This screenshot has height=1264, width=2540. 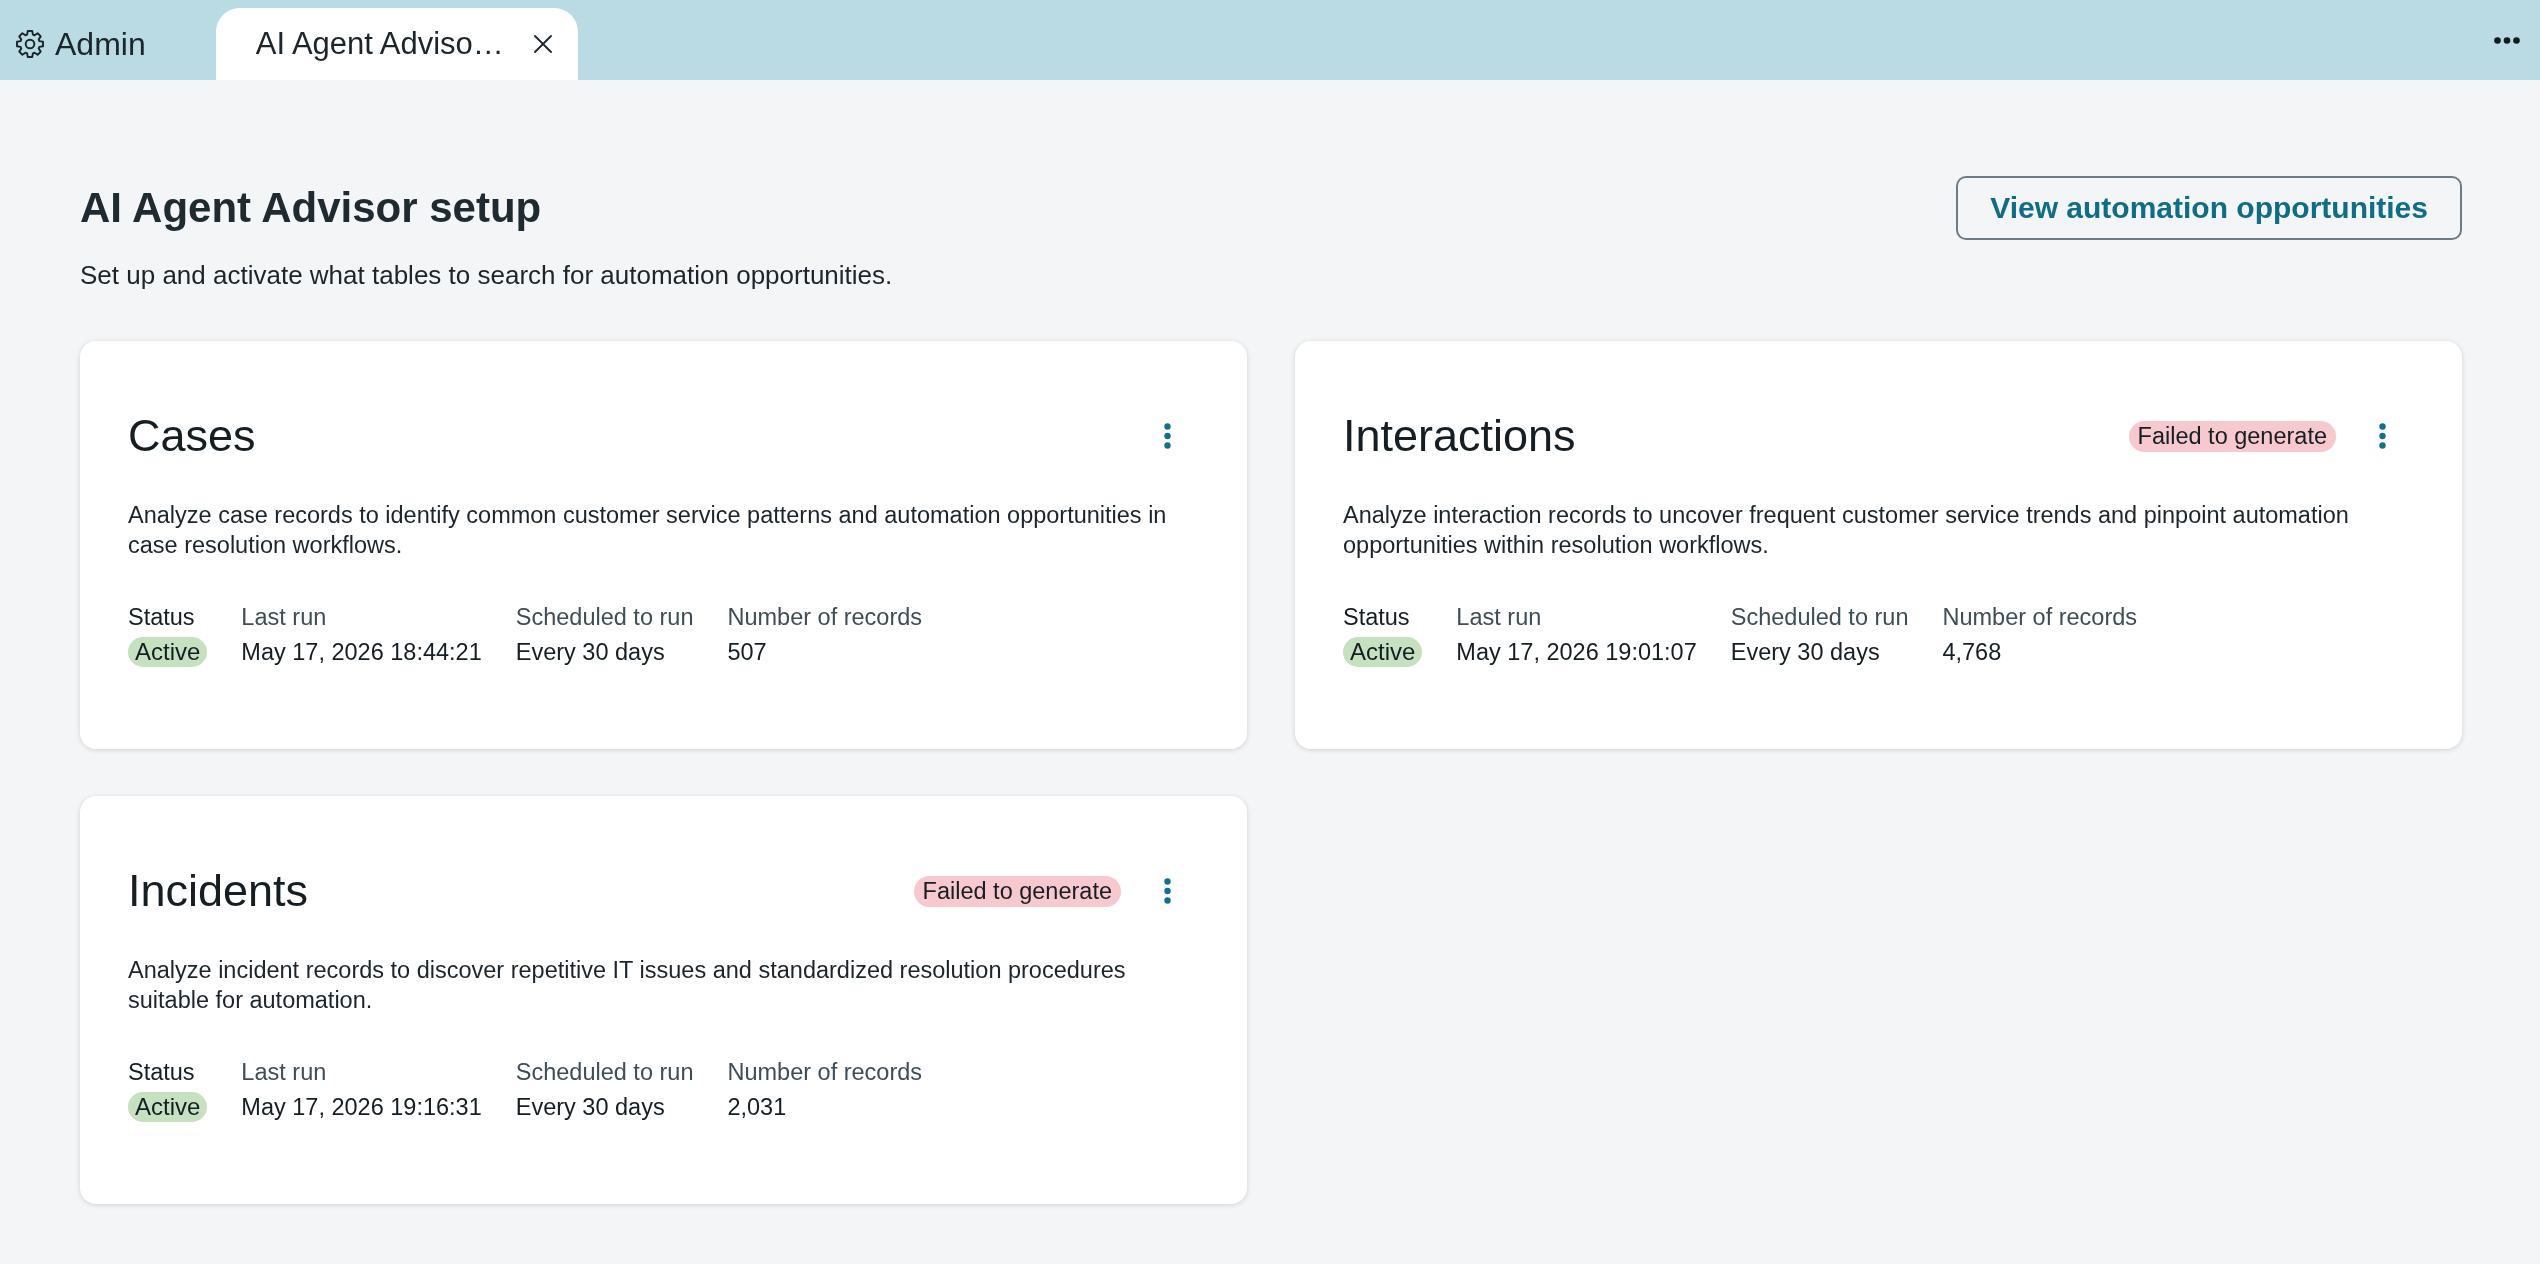 I want to click on card-description: Analyze incident records to discover repetitive IT issues and standardized resolution procedures suitable for automation., so click(x=627, y=985).